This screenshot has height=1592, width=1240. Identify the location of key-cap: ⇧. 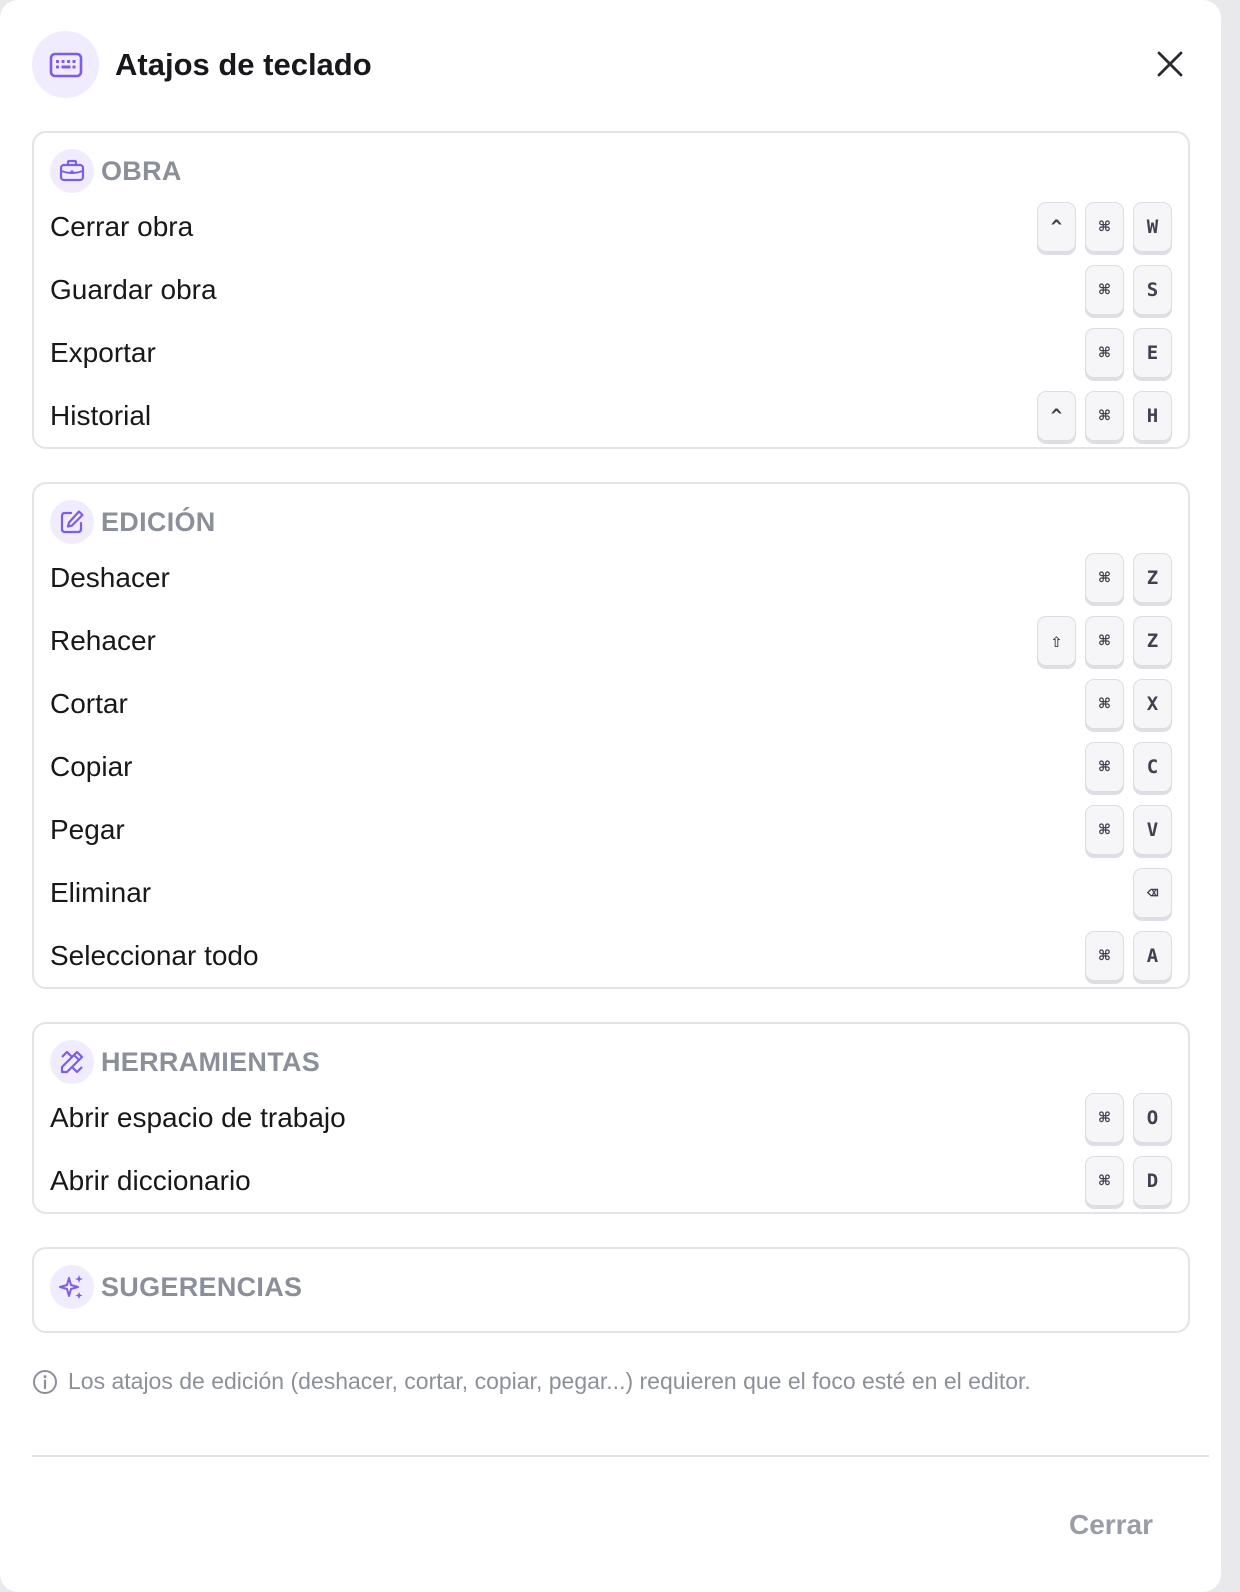
(1056, 640).